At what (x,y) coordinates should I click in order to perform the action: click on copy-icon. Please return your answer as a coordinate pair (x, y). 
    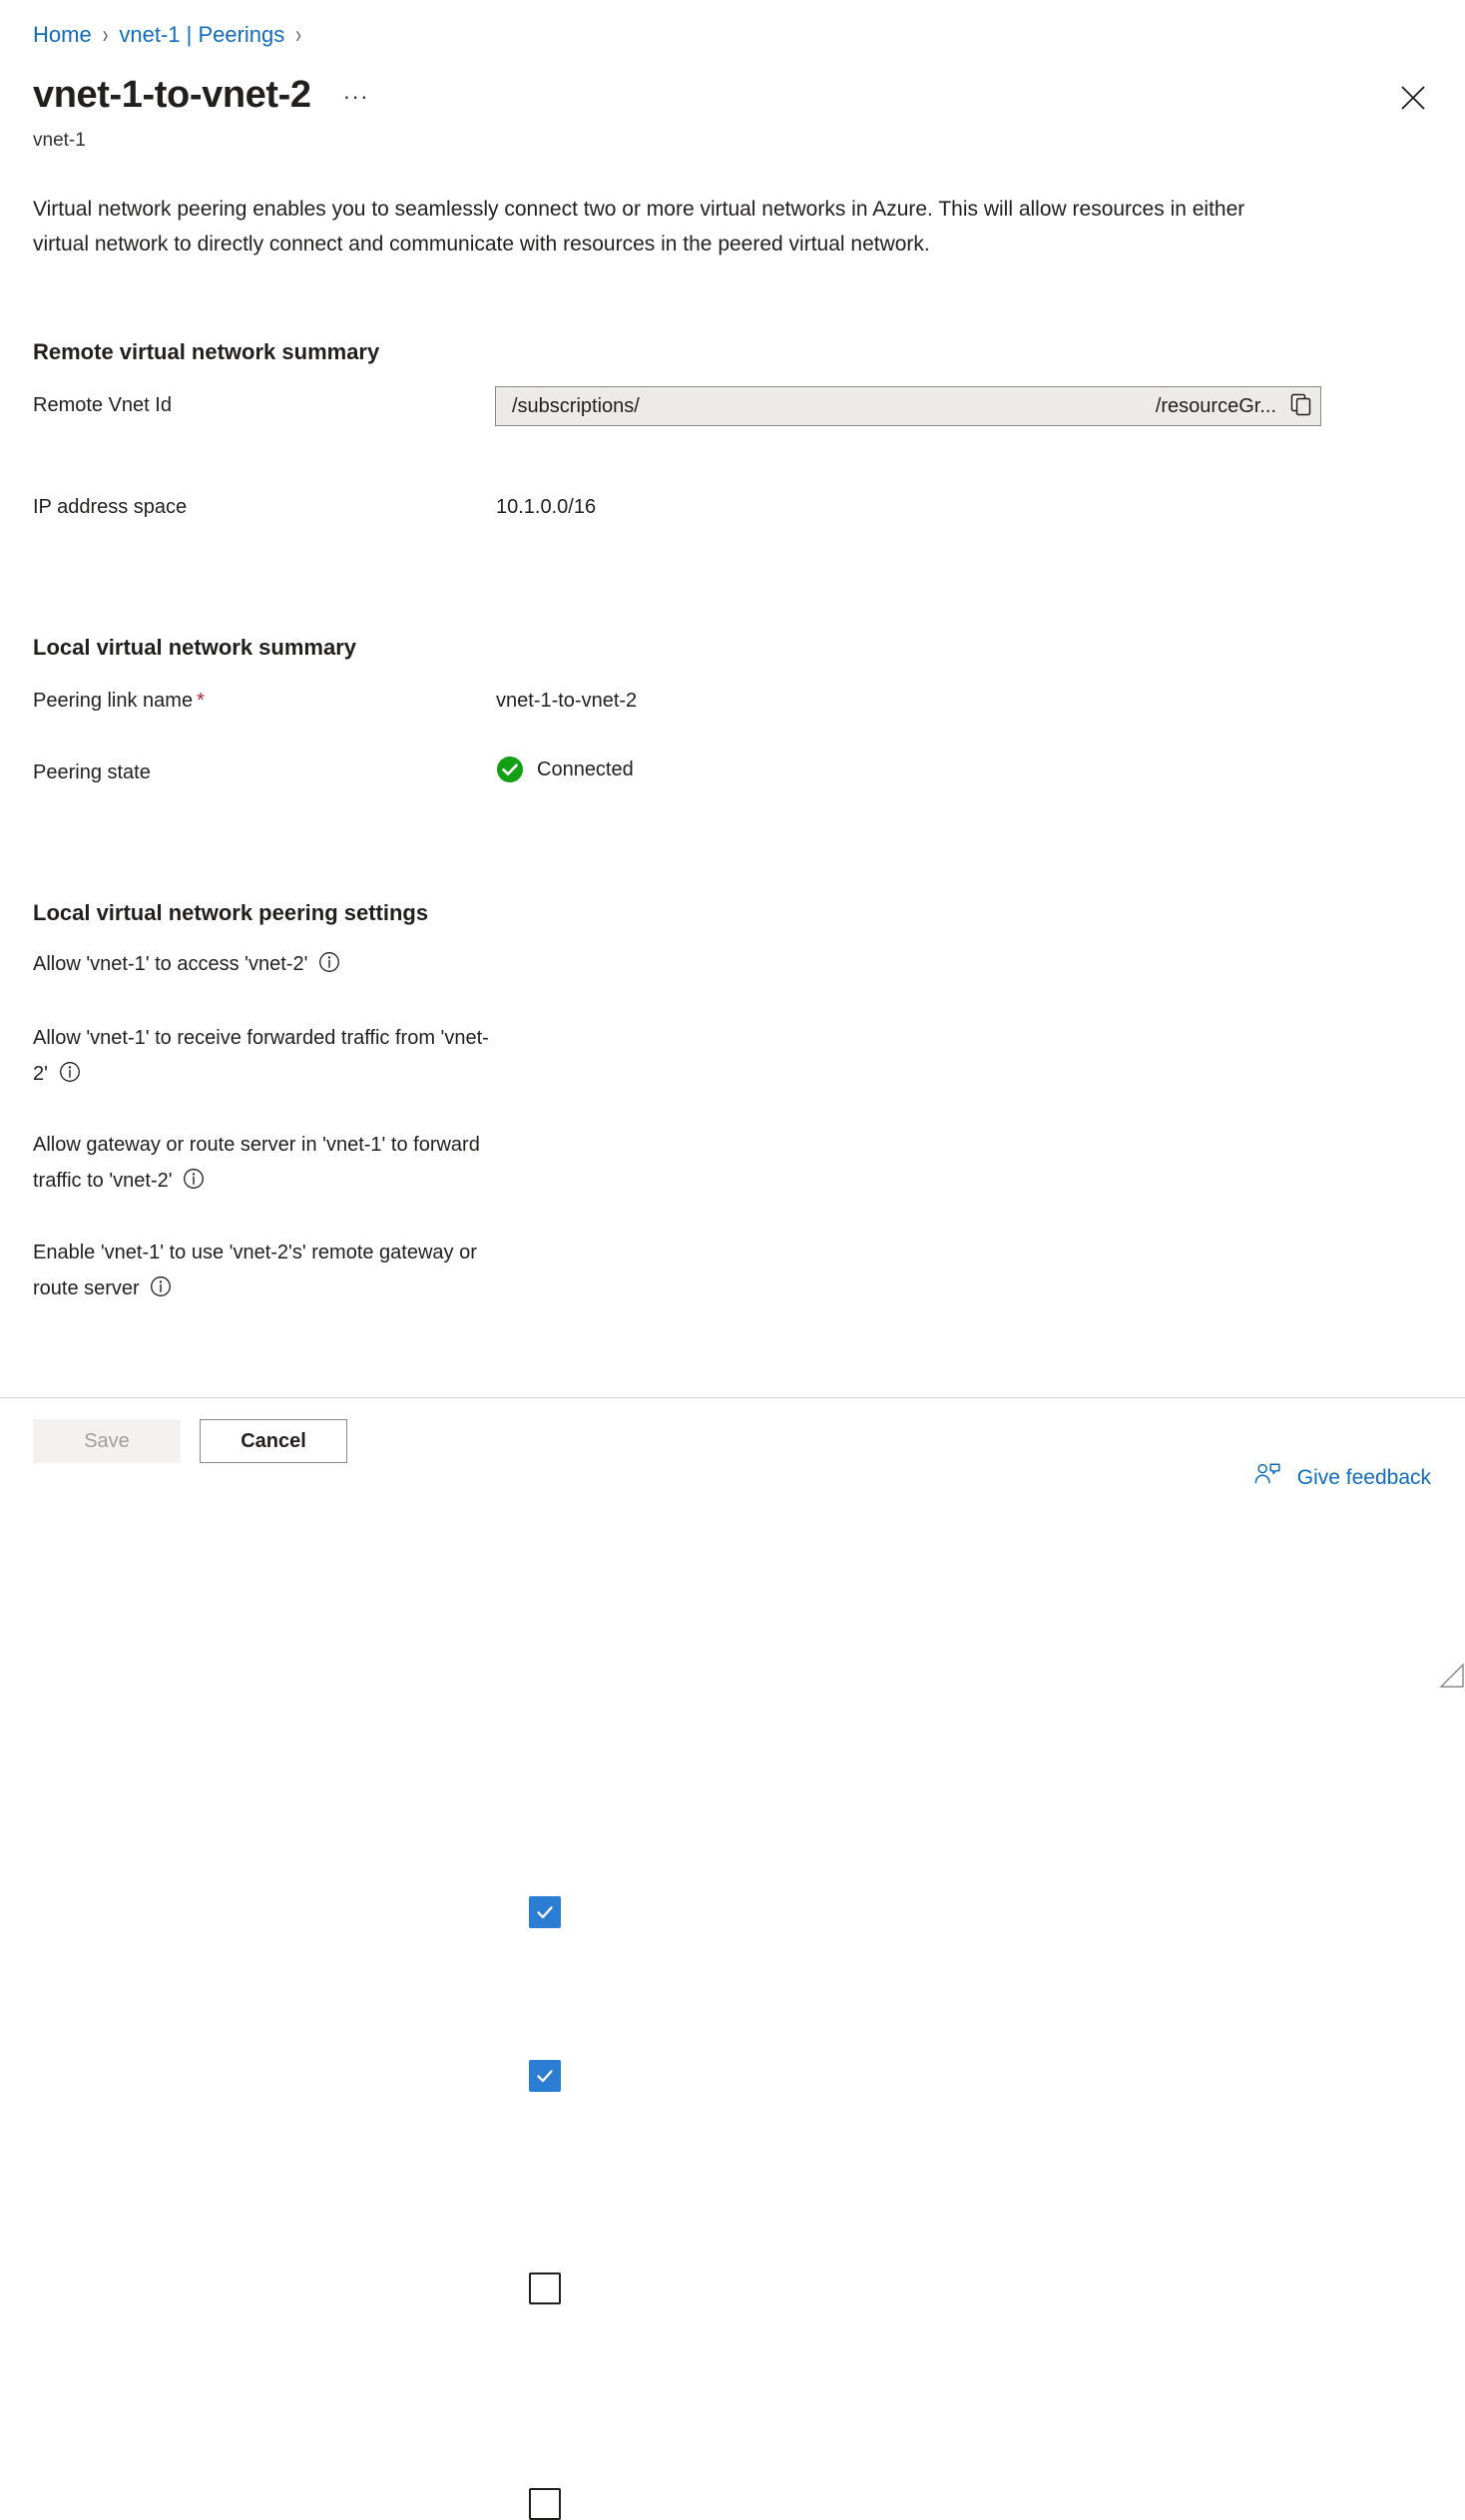
    Looking at the image, I should click on (1301, 406).